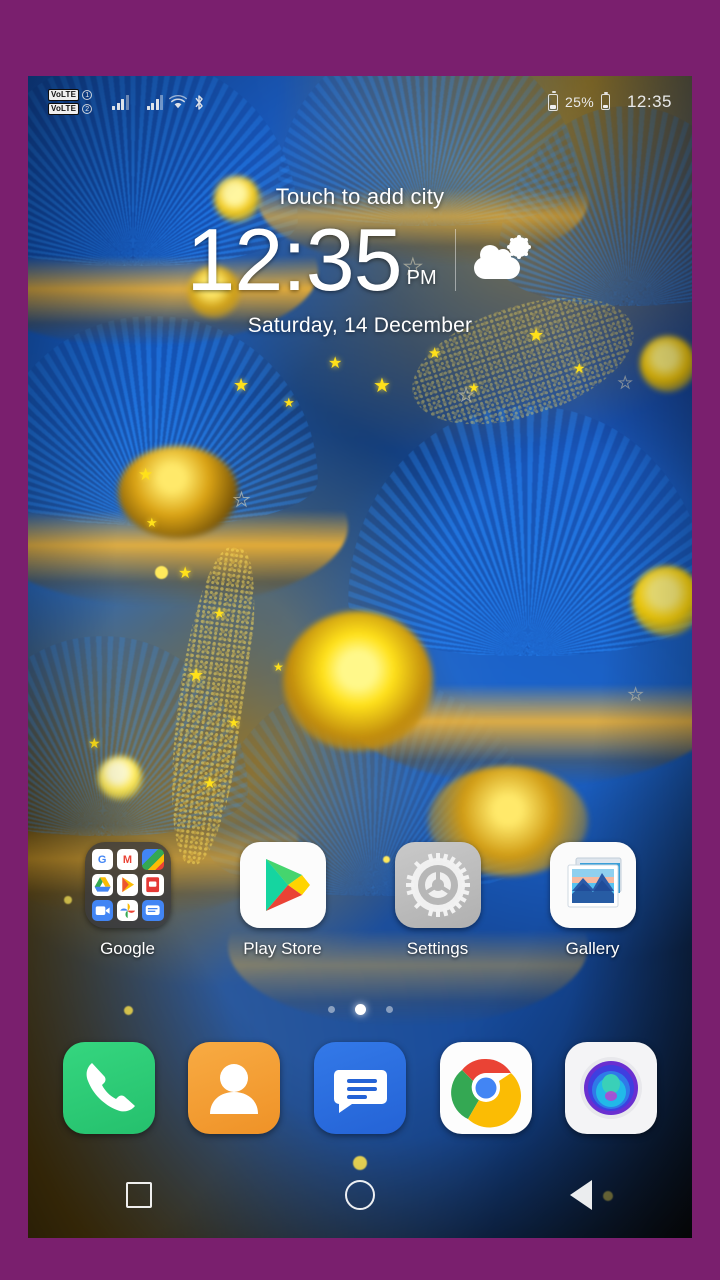  What do you see at coordinates (518, 247) in the screenshot?
I see `sun-icon` at bounding box center [518, 247].